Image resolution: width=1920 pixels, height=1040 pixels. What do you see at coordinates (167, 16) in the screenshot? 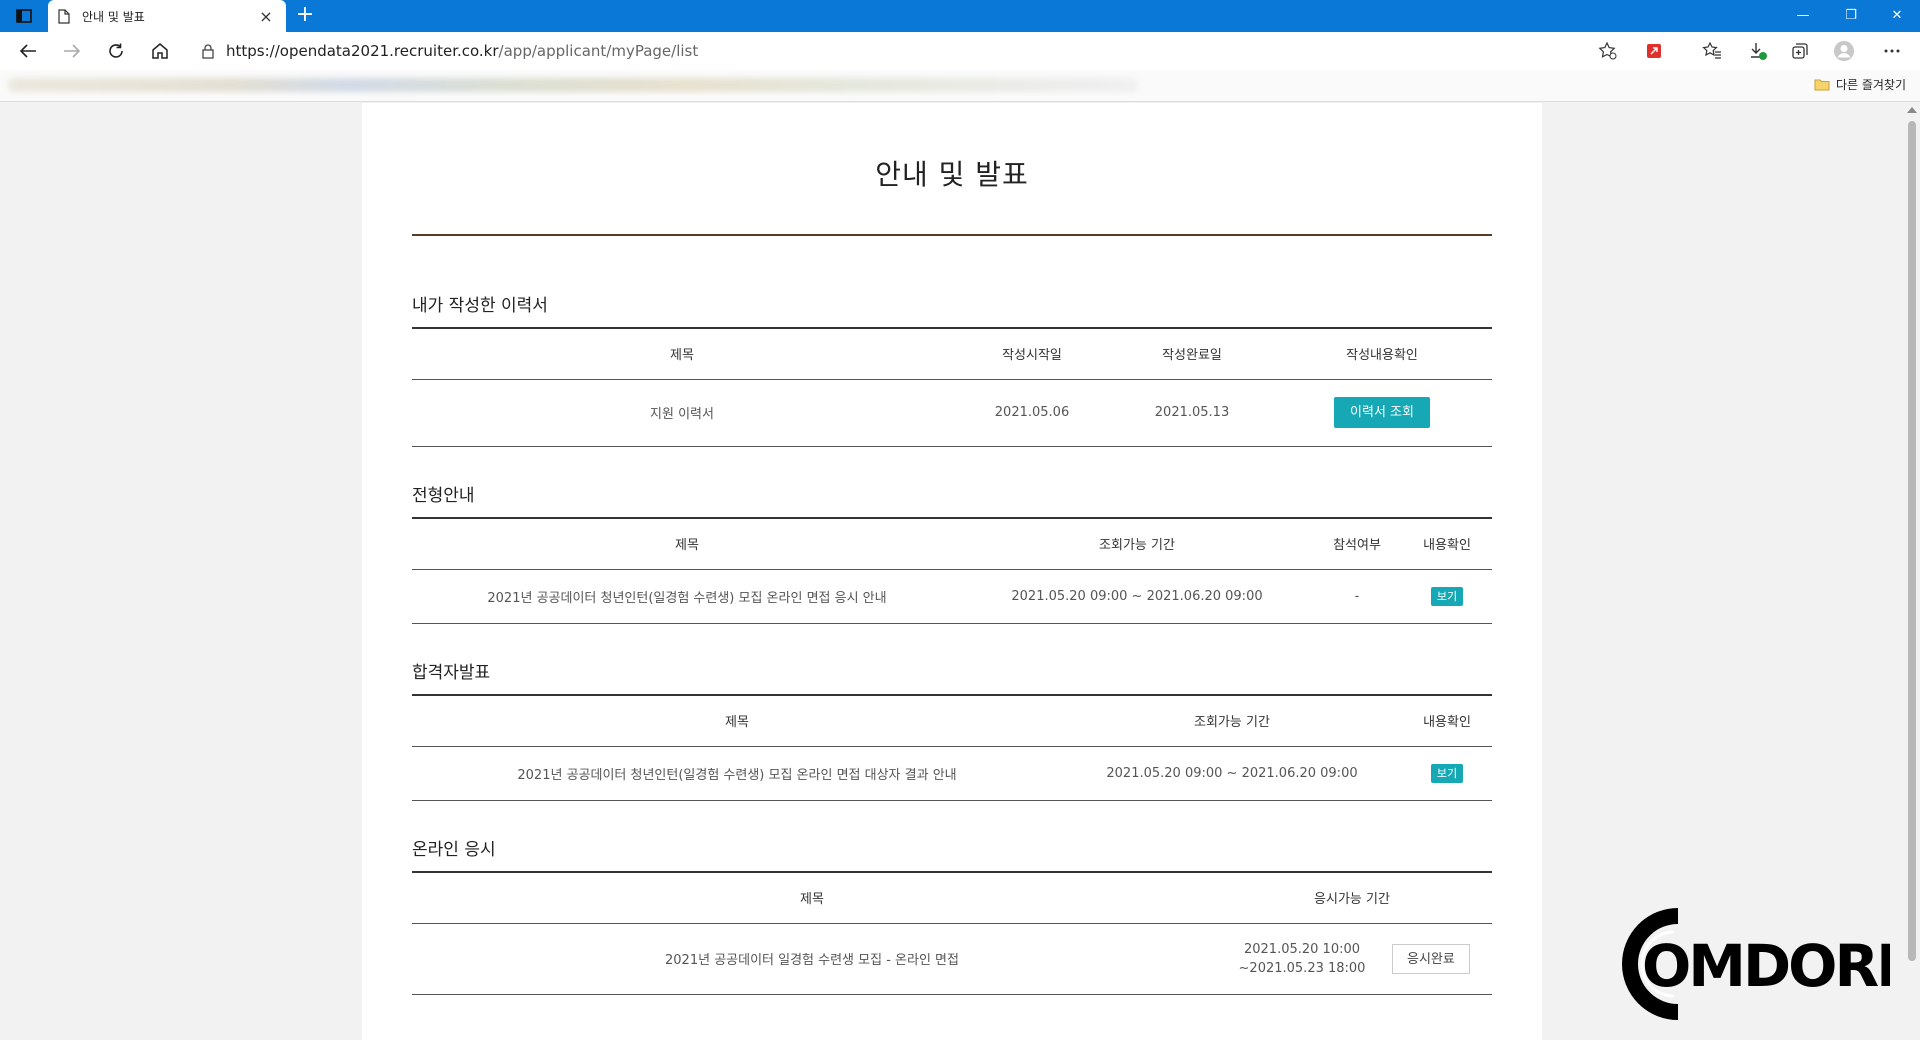
I see `active-tab: 안내 및 발표 ×` at bounding box center [167, 16].